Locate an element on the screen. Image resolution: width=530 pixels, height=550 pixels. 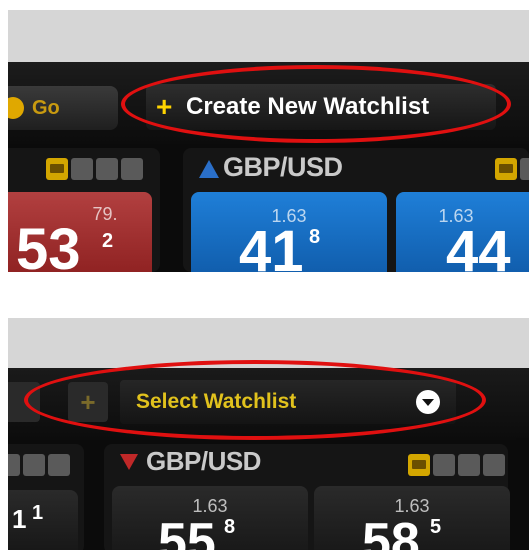
up-triangle-icon is located at coordinates (209, 169).